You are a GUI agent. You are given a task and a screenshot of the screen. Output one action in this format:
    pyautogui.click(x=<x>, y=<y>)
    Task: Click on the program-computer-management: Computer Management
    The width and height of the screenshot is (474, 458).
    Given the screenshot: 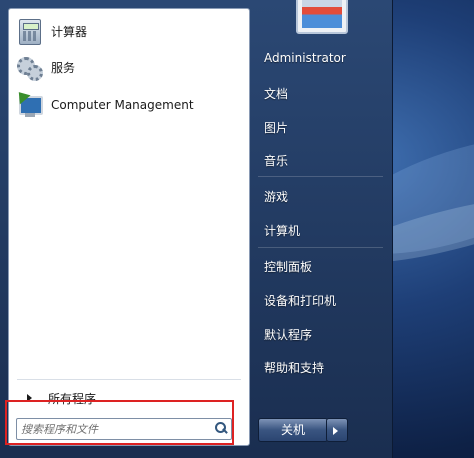 What is the action you would take?
    pyautogui.click(x=129, y=104)
    